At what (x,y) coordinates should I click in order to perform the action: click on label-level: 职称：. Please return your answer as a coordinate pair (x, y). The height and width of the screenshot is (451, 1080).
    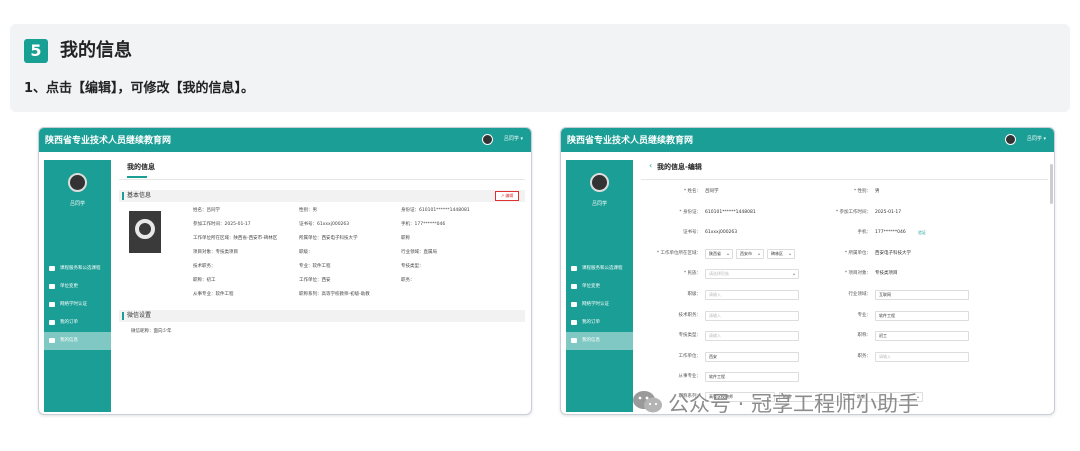
    Looking at the image, I should click on (864, 335).